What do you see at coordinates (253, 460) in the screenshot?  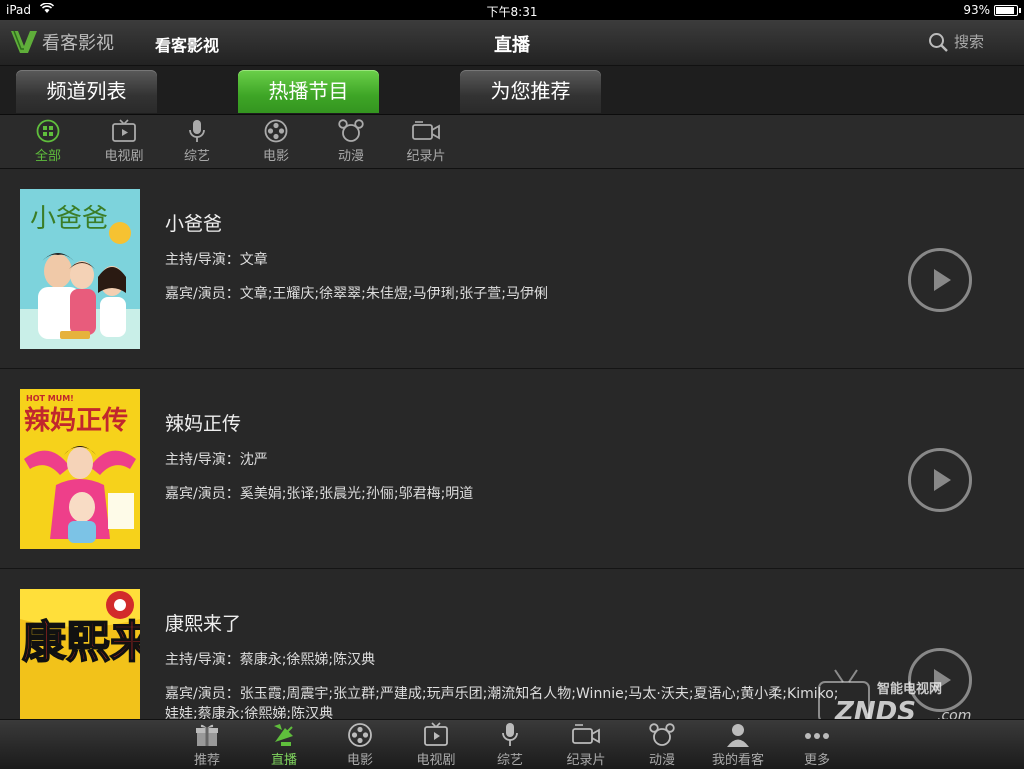 I see `host-value: 沈严` at bounding box center [253, 460].